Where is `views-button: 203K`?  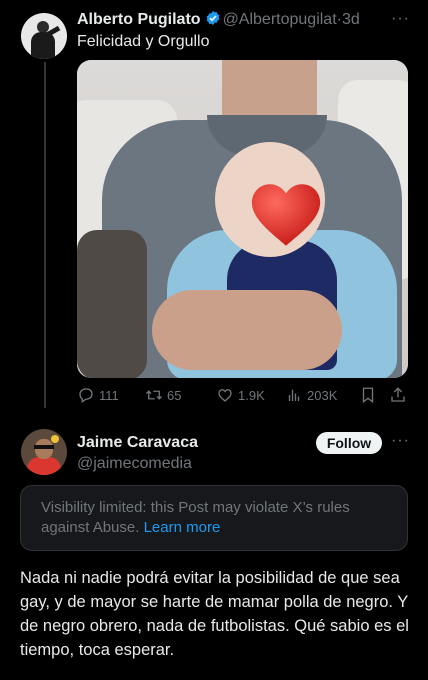 views-button: 203K is located at coordinates (311, 395).